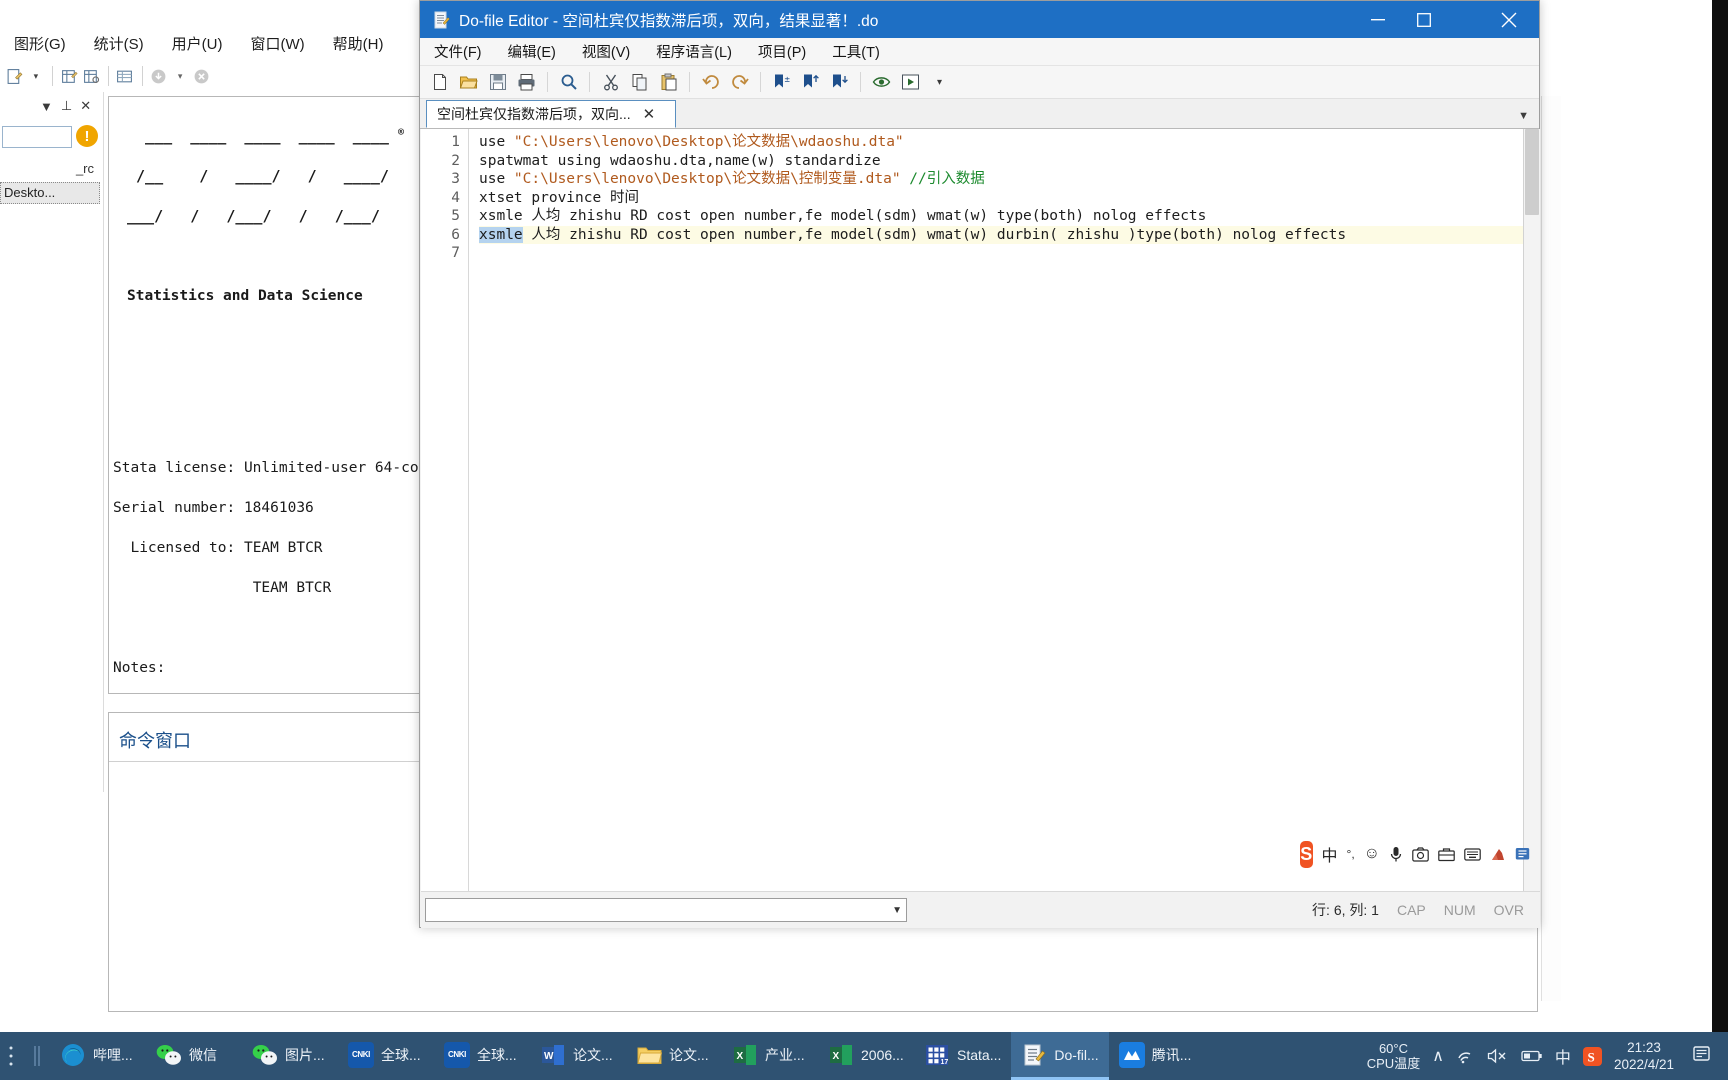 Image resolution: width=1728 pixels, height=1080 pixels. I want to click on volume-muted-icon, so click(1498, 1056).